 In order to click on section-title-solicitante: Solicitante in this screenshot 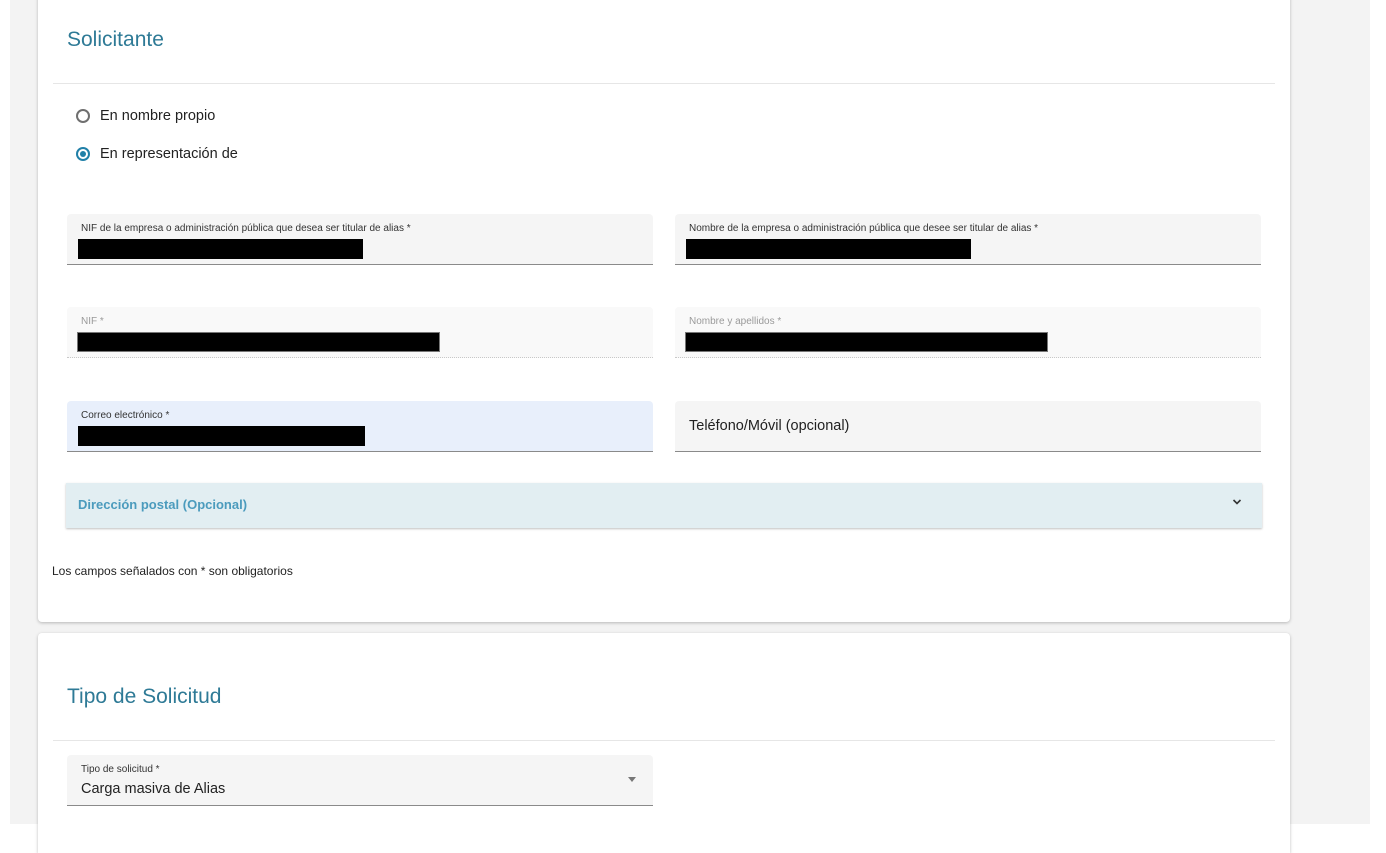, I will do `click(115, 39)`.